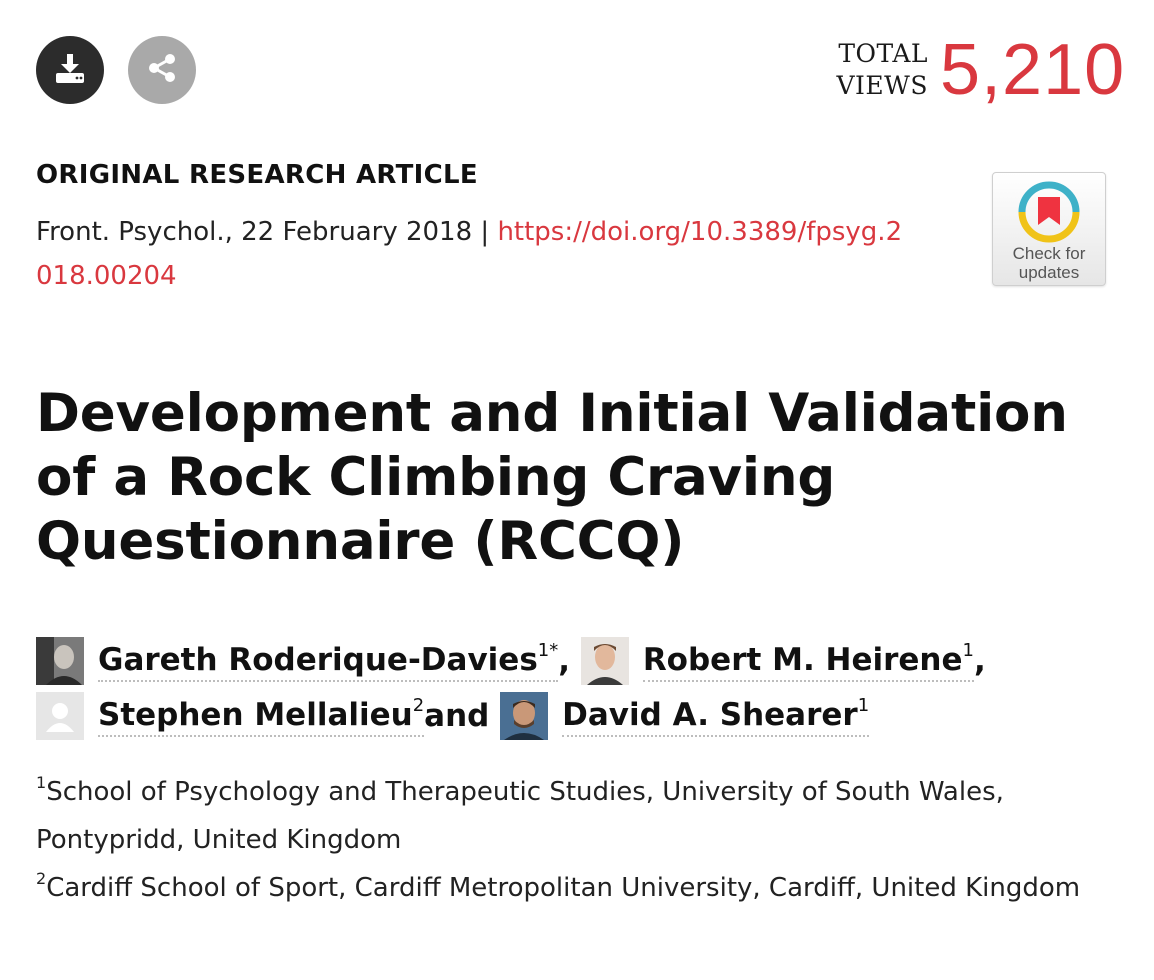 The image size is (1154, 980). Describe the element at coordinates (1049, 272) in the screenshot. I see `check-updates-line2: updates` at that location.